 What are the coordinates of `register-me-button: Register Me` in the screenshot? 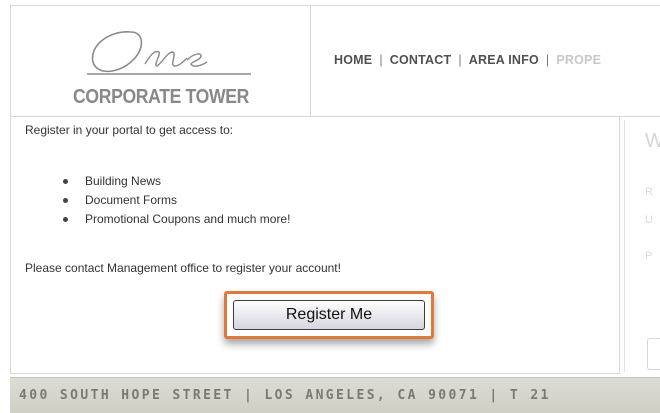 It's located at (329, 315).